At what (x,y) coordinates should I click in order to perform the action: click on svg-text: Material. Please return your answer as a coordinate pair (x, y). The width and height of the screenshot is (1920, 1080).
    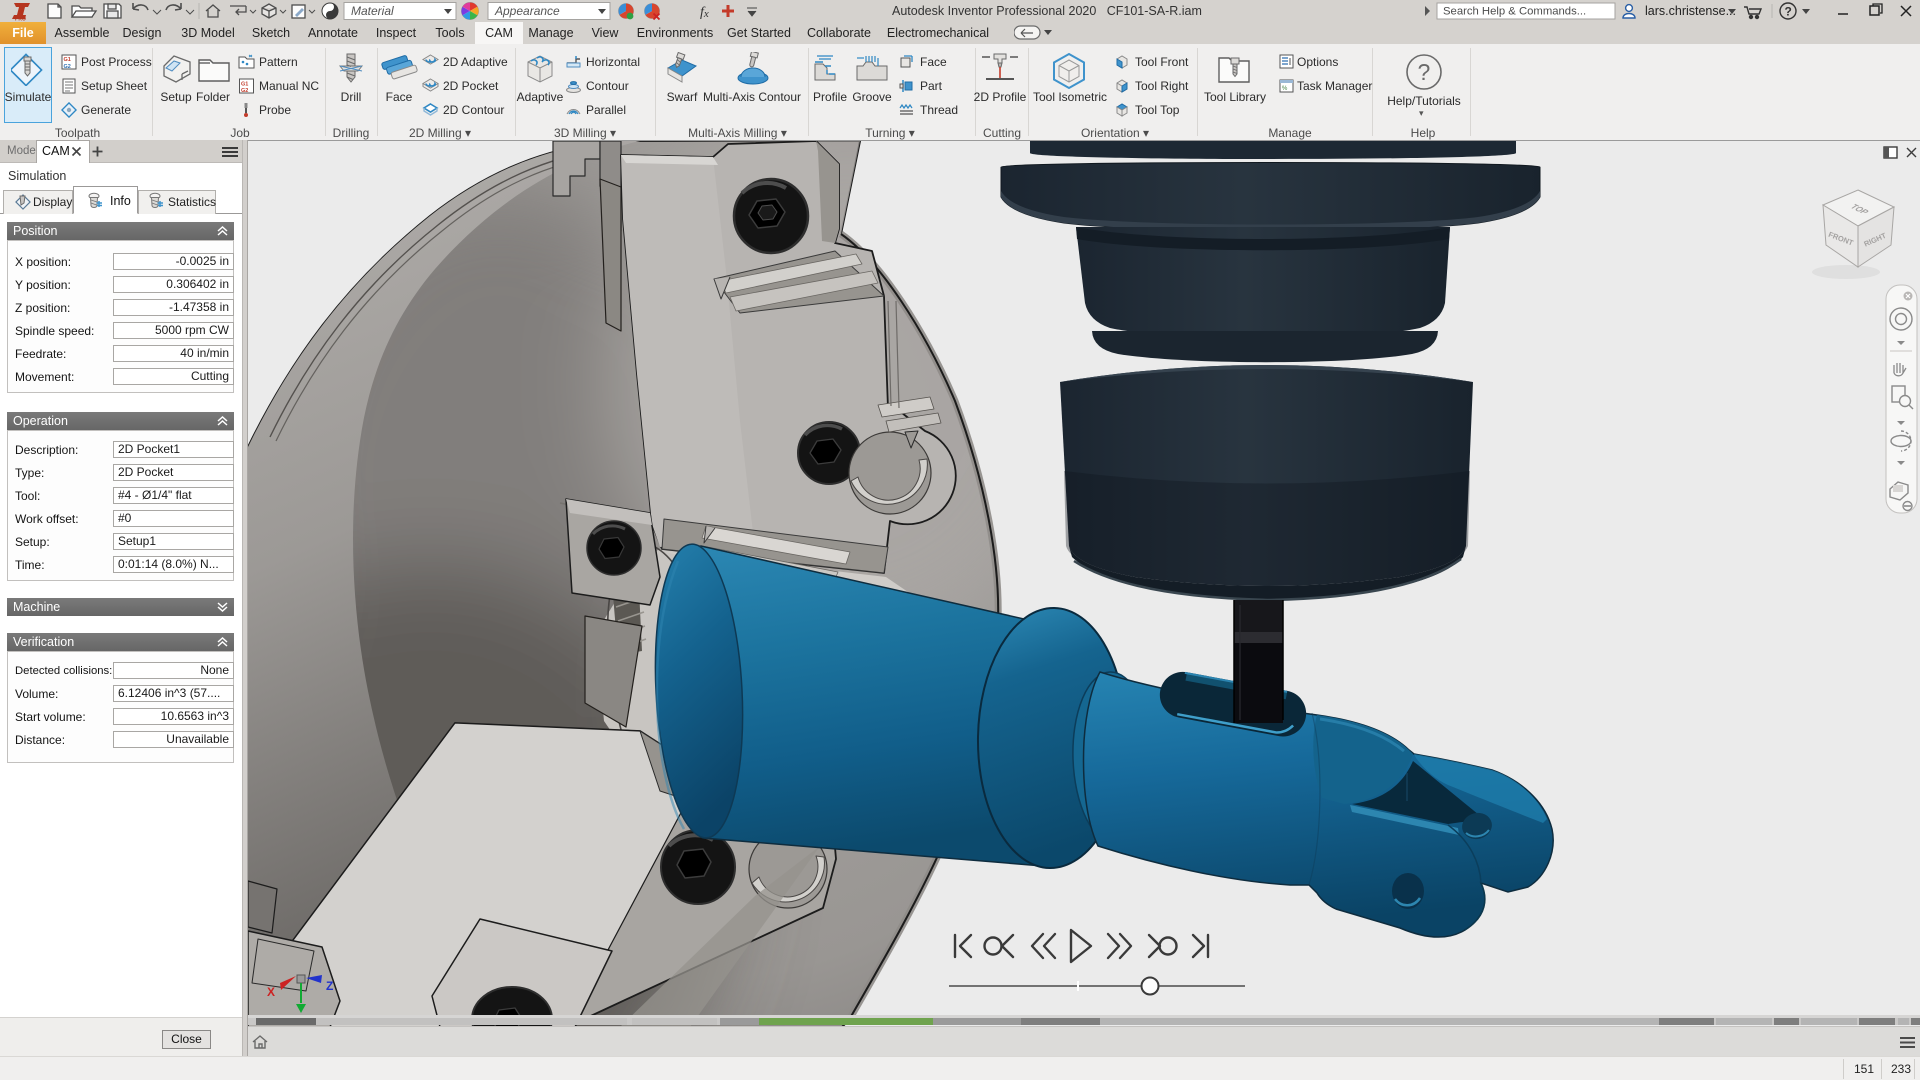
    Looking at the image, I should click on (372, 11).